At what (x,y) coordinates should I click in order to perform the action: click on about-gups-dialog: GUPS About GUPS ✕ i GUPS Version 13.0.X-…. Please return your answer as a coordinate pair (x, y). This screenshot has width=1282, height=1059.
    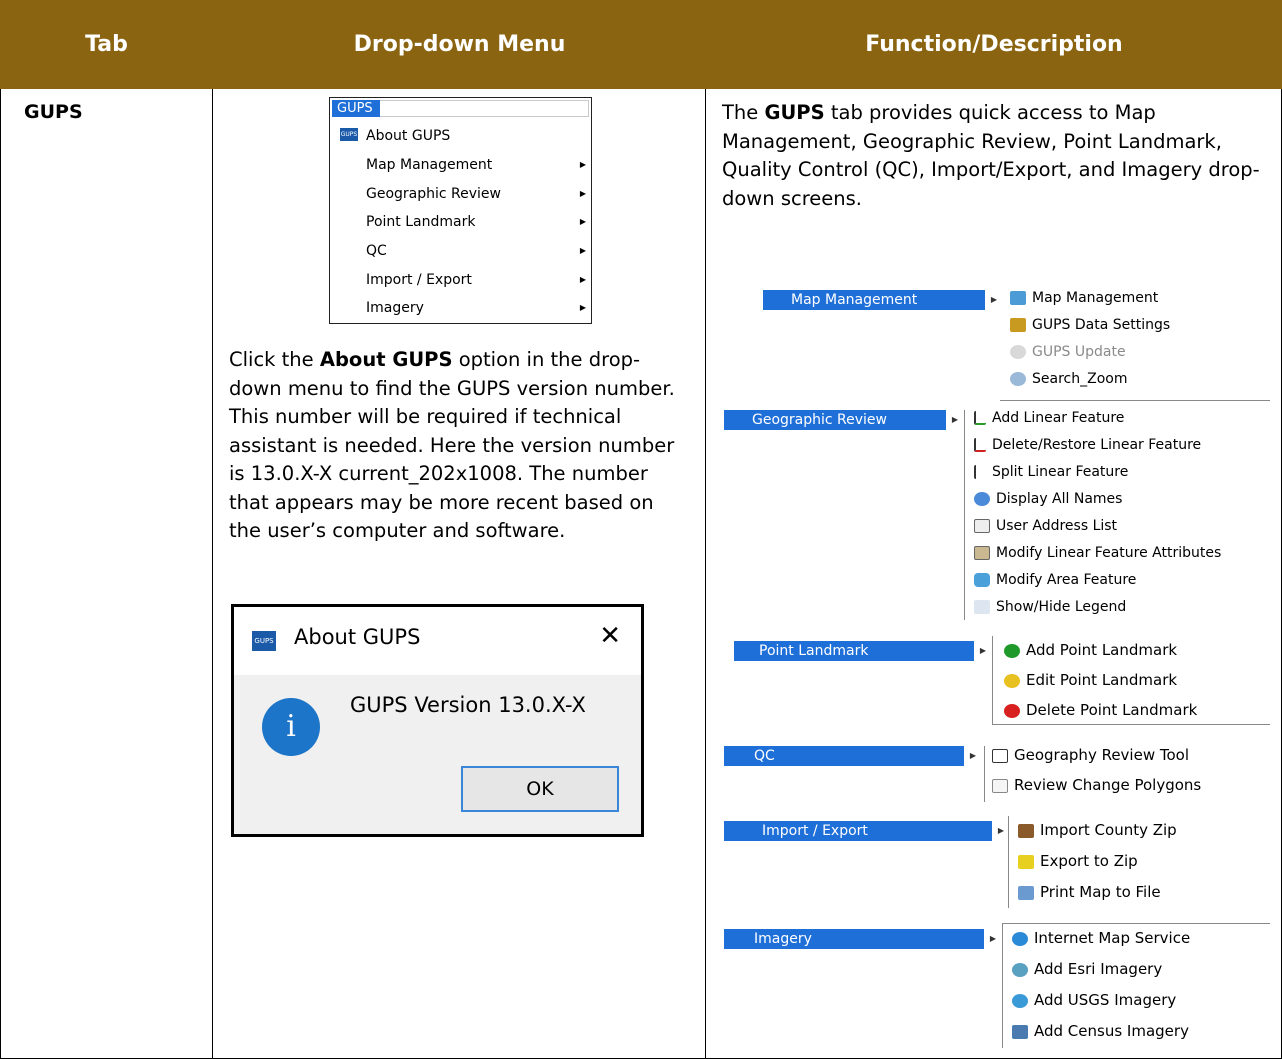
    Looking at the image, I should click on (437, 720).